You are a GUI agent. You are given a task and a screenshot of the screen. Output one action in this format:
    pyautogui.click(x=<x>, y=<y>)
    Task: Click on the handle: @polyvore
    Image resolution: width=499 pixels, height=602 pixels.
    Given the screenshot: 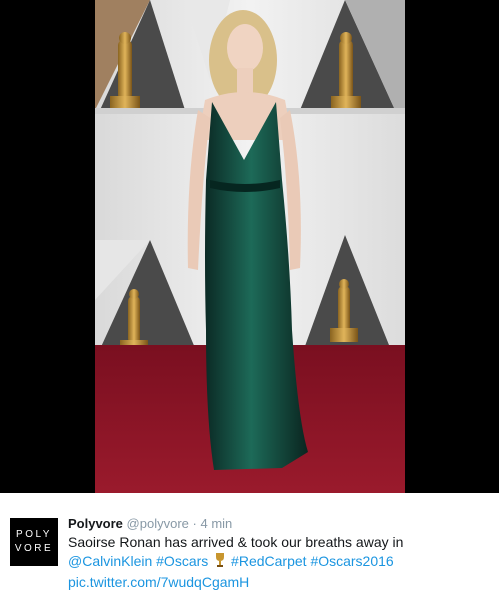 What is the action you would take?
    pyautogui.click(x=158, y=523)
    